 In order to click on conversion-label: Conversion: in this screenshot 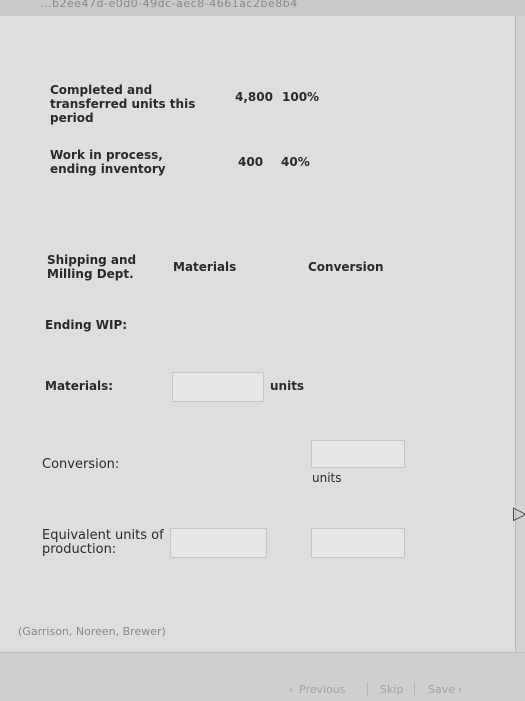, I will do `click(81, 464)`.